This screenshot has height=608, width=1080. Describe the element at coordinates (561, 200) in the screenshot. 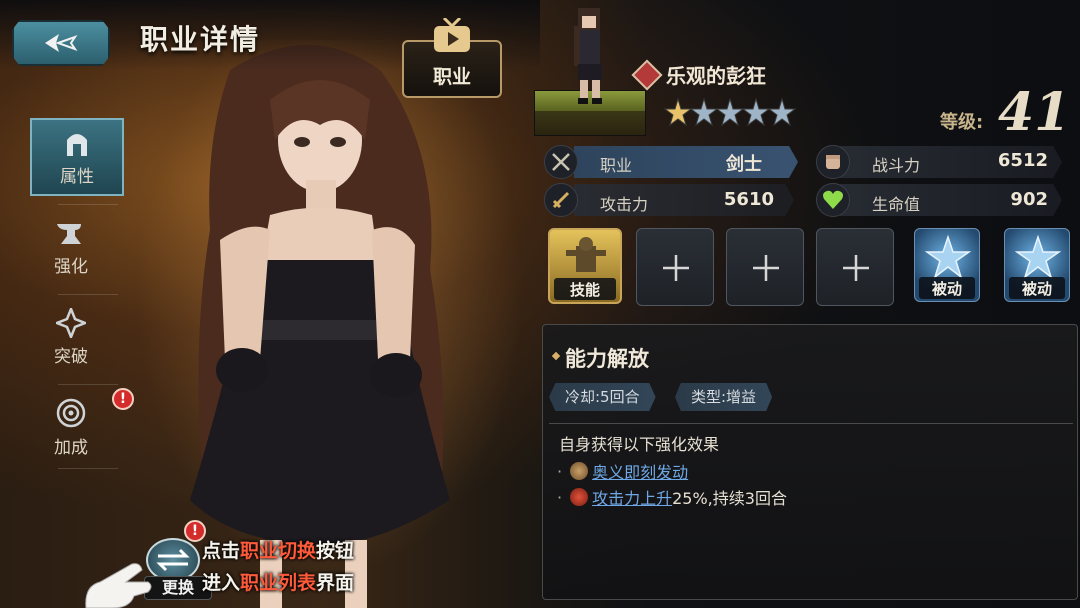

I see `sword-icon` at that location.